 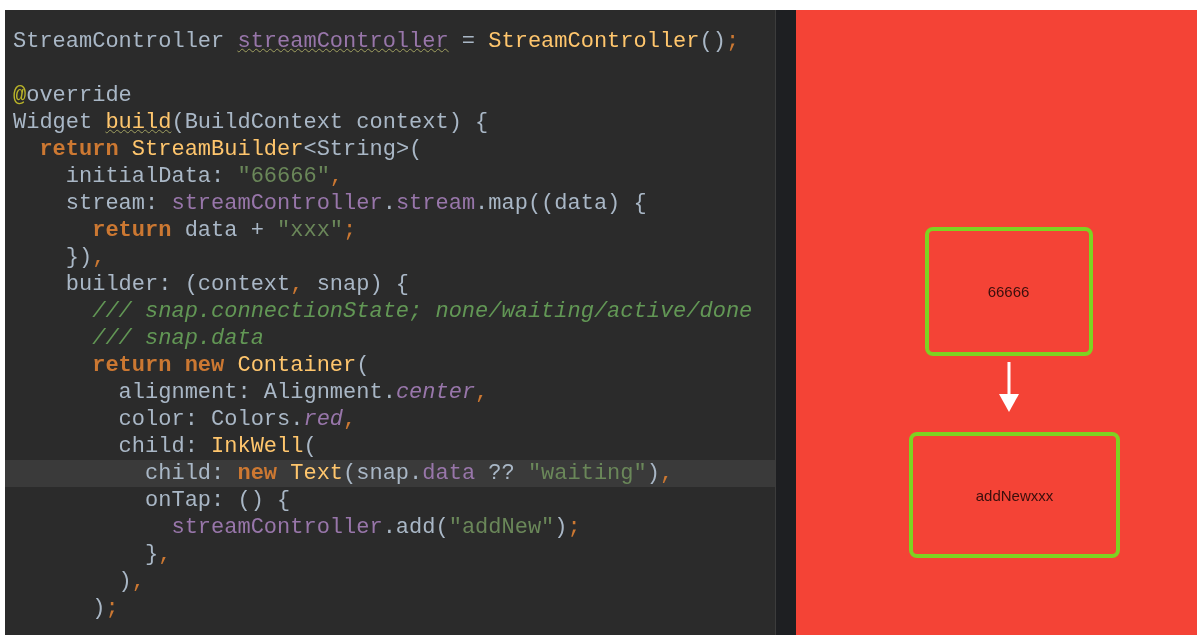 What do you see at coordinates (178, 338) in the screenshot?
I see `code-line: /// snap.data` at bounding box center [178, 338].